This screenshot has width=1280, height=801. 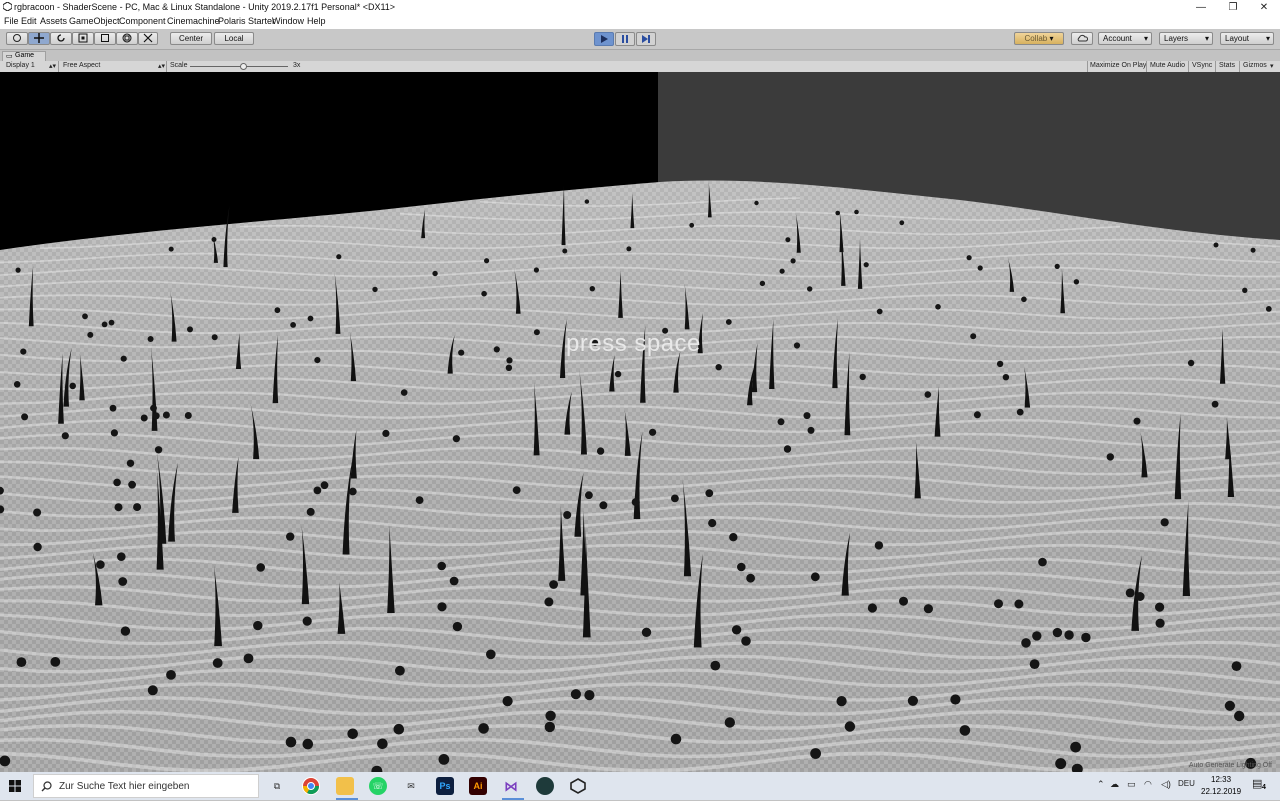 I want to click on play-button, so click(x=604, y=39).